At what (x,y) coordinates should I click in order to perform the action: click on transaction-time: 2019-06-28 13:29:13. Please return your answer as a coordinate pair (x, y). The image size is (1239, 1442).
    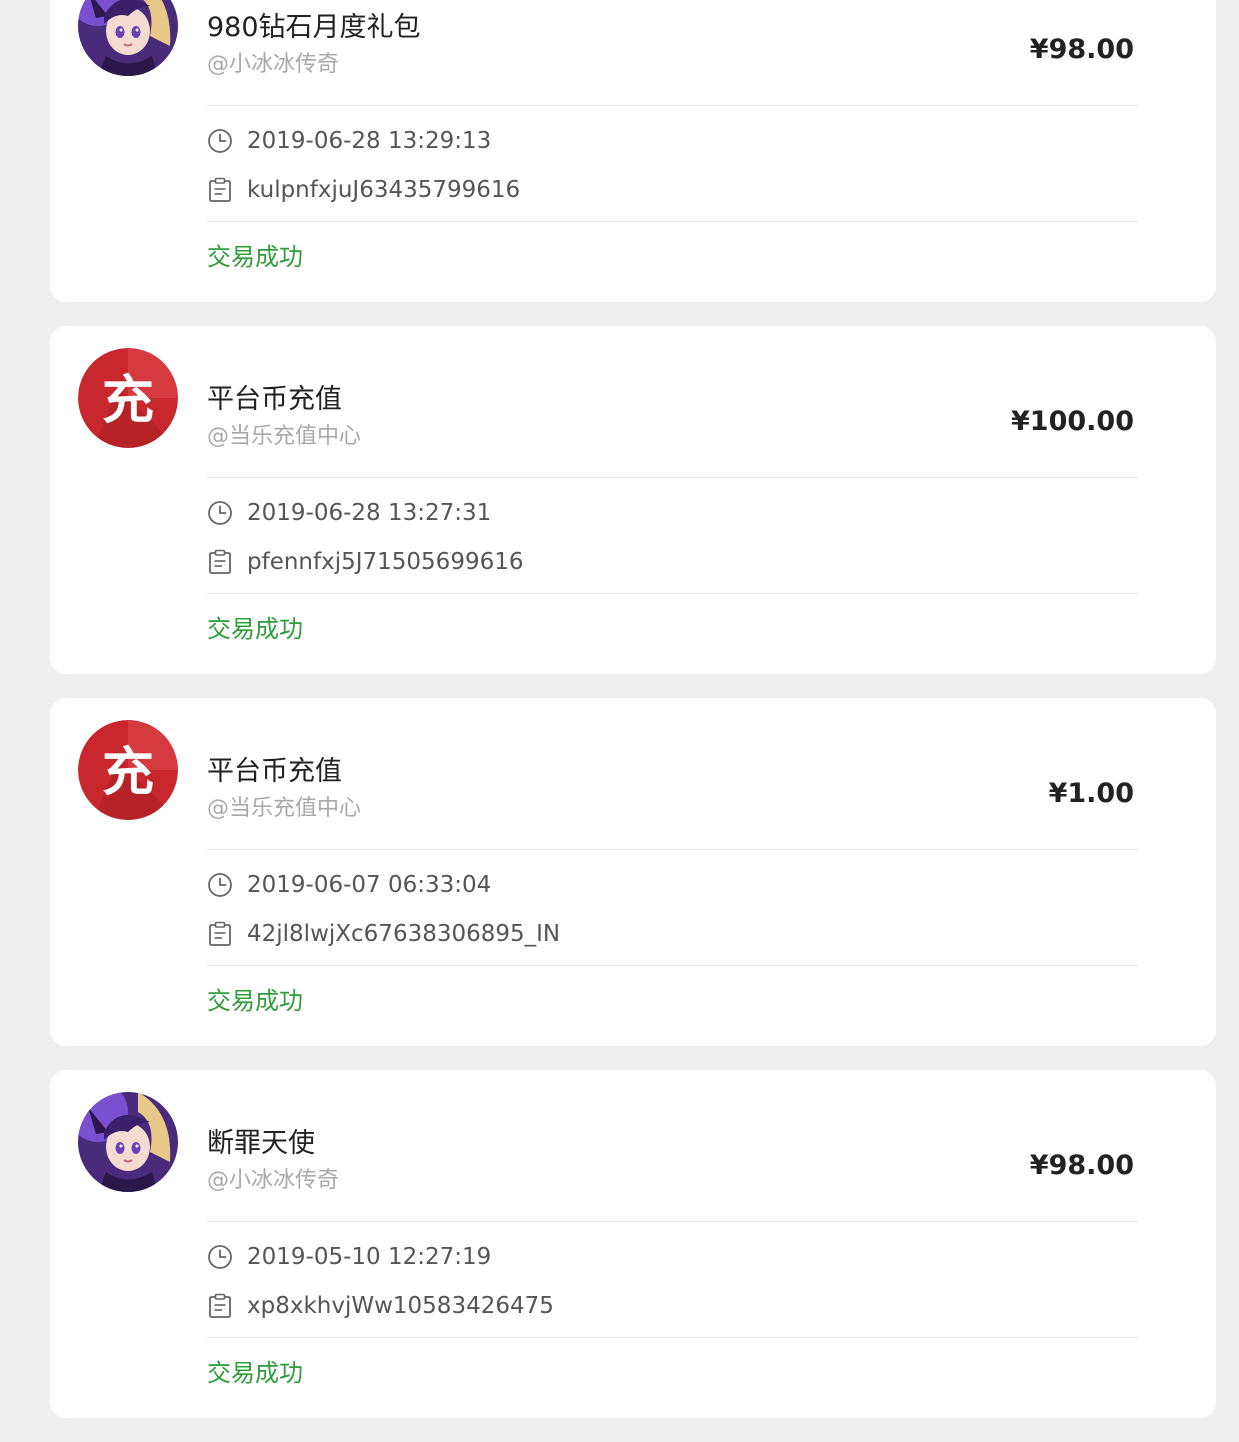
    Looking at the image, I should click on (369, 141).